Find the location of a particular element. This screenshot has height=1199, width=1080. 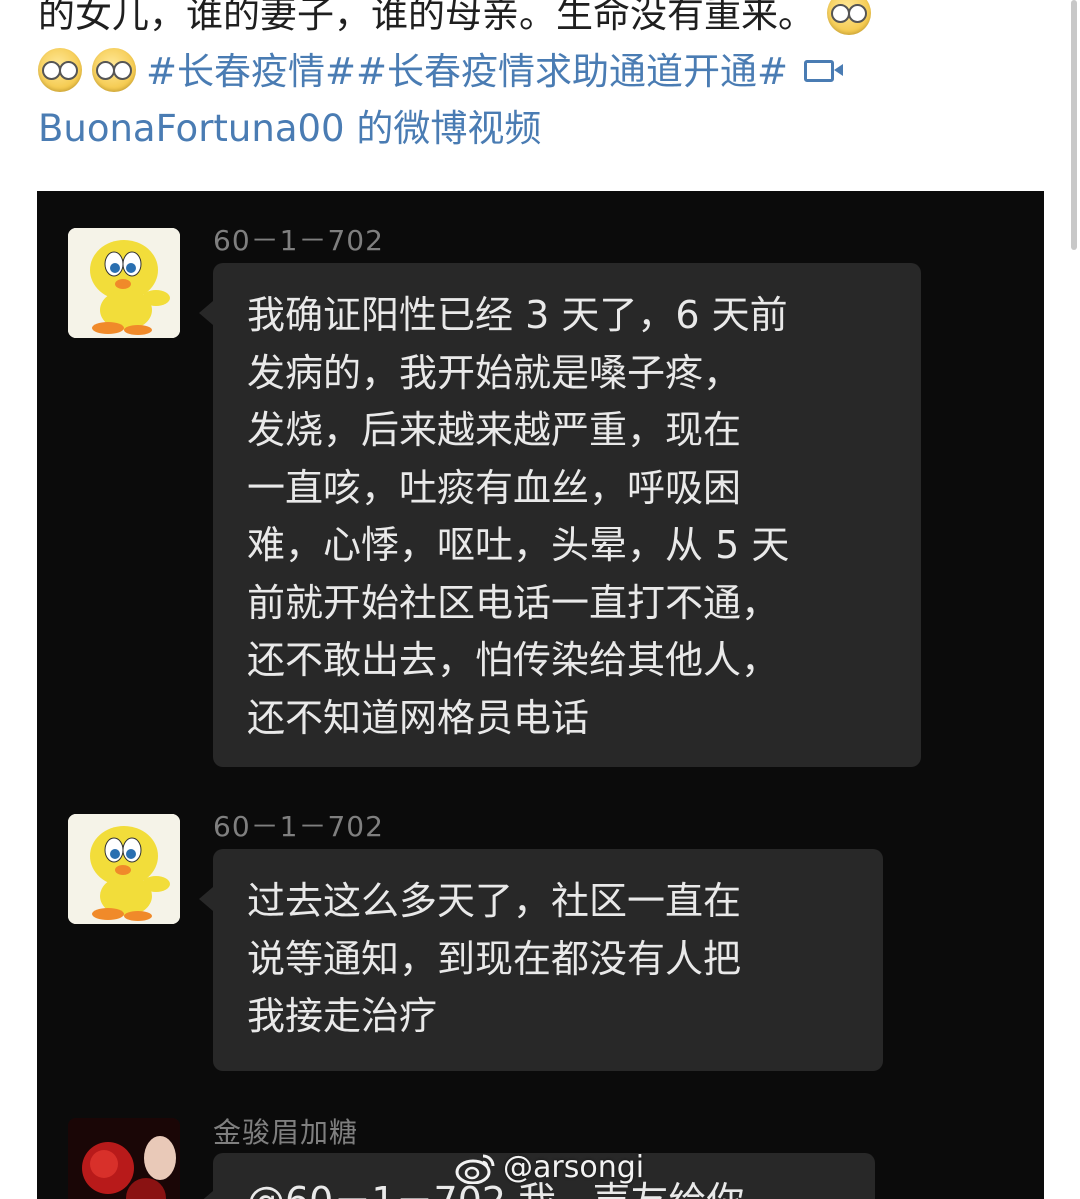

message-line: 过去这么多天了，社区一直在 is located at coordinates (494, 901).